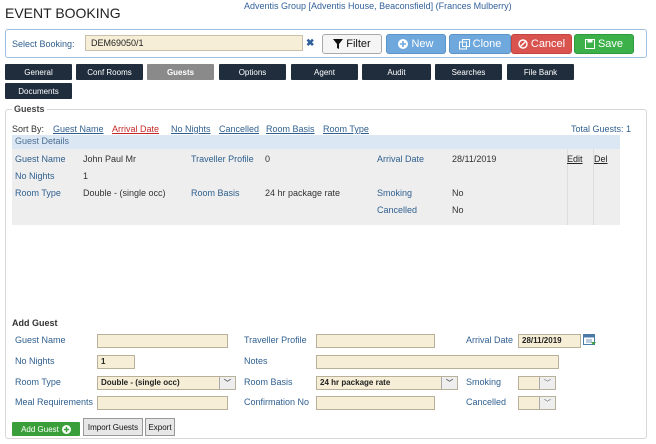 This screenshot has height=444, width=656. I want to click on booking-label: Select Booking:, so click(43, 44).